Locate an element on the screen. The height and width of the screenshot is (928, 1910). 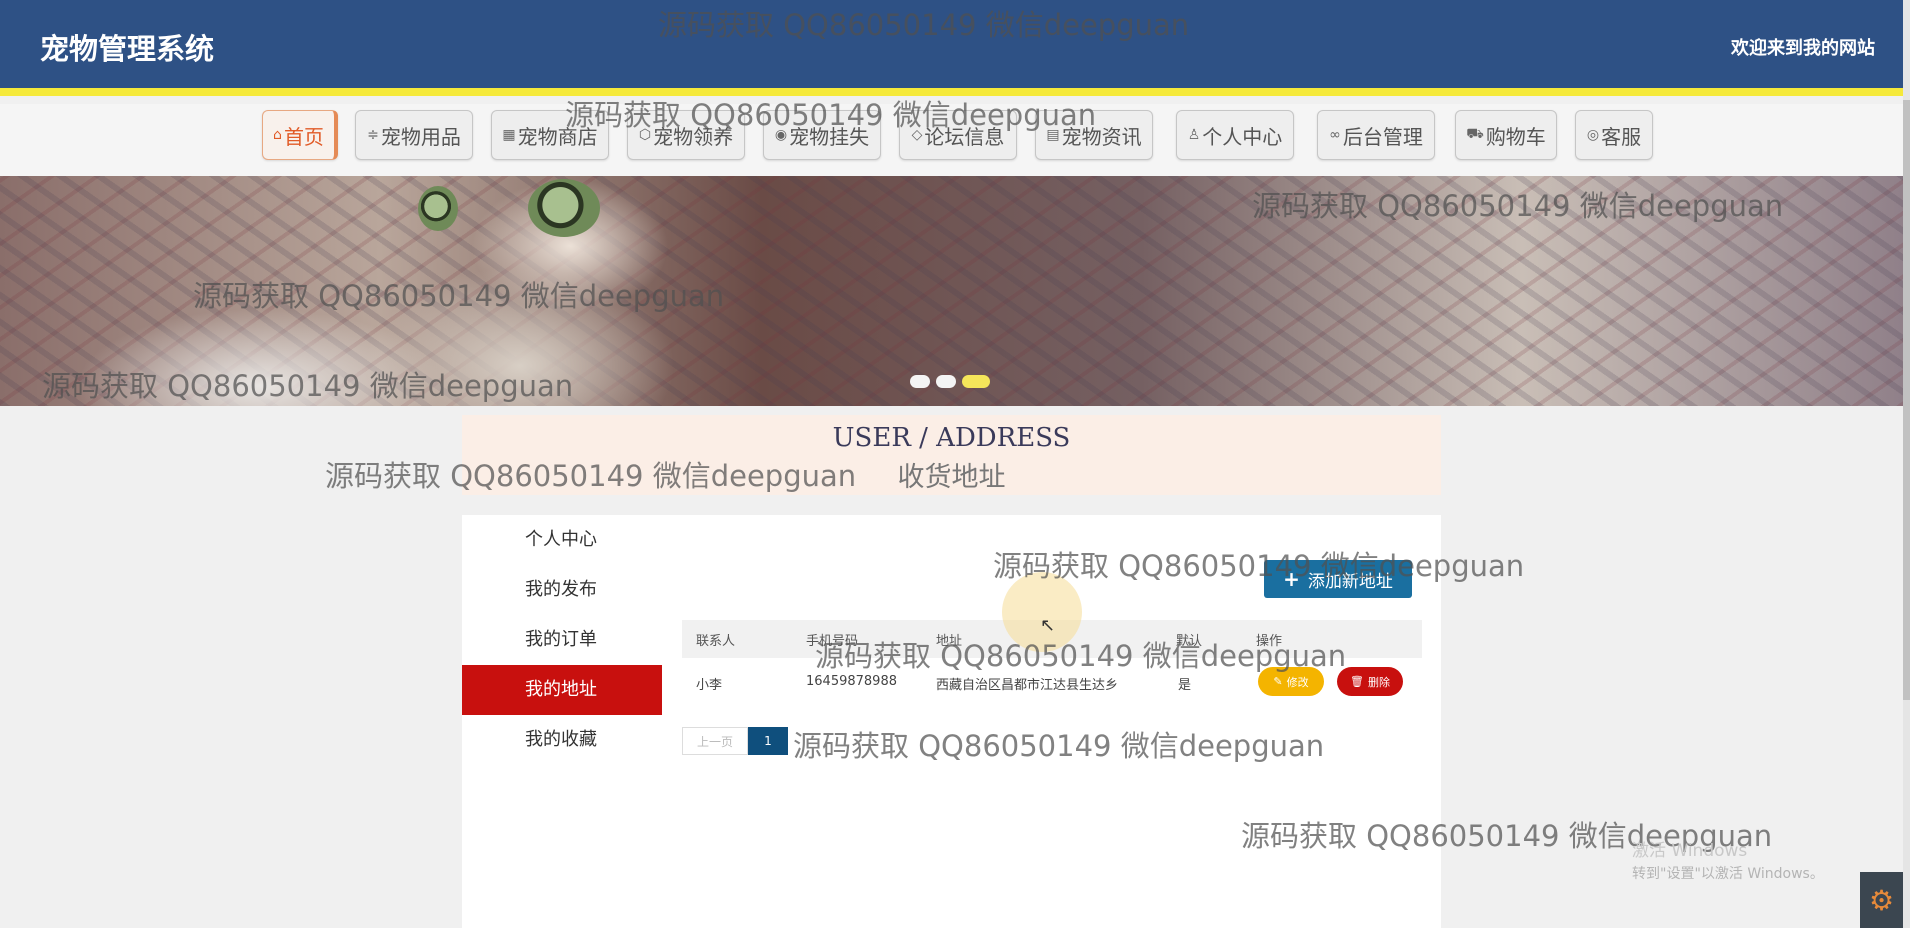
nav-home: ⌂ 首页 is located at coordinates (300, 135).